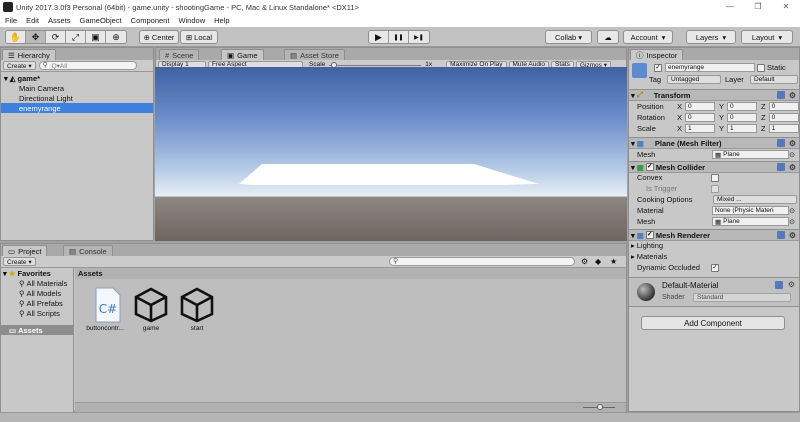 This screenshot has width=800, height=422. What do you see at coordinates (197, 328) in the screenshot?
I see `asset-name: start` at bounding box center [197, 328].